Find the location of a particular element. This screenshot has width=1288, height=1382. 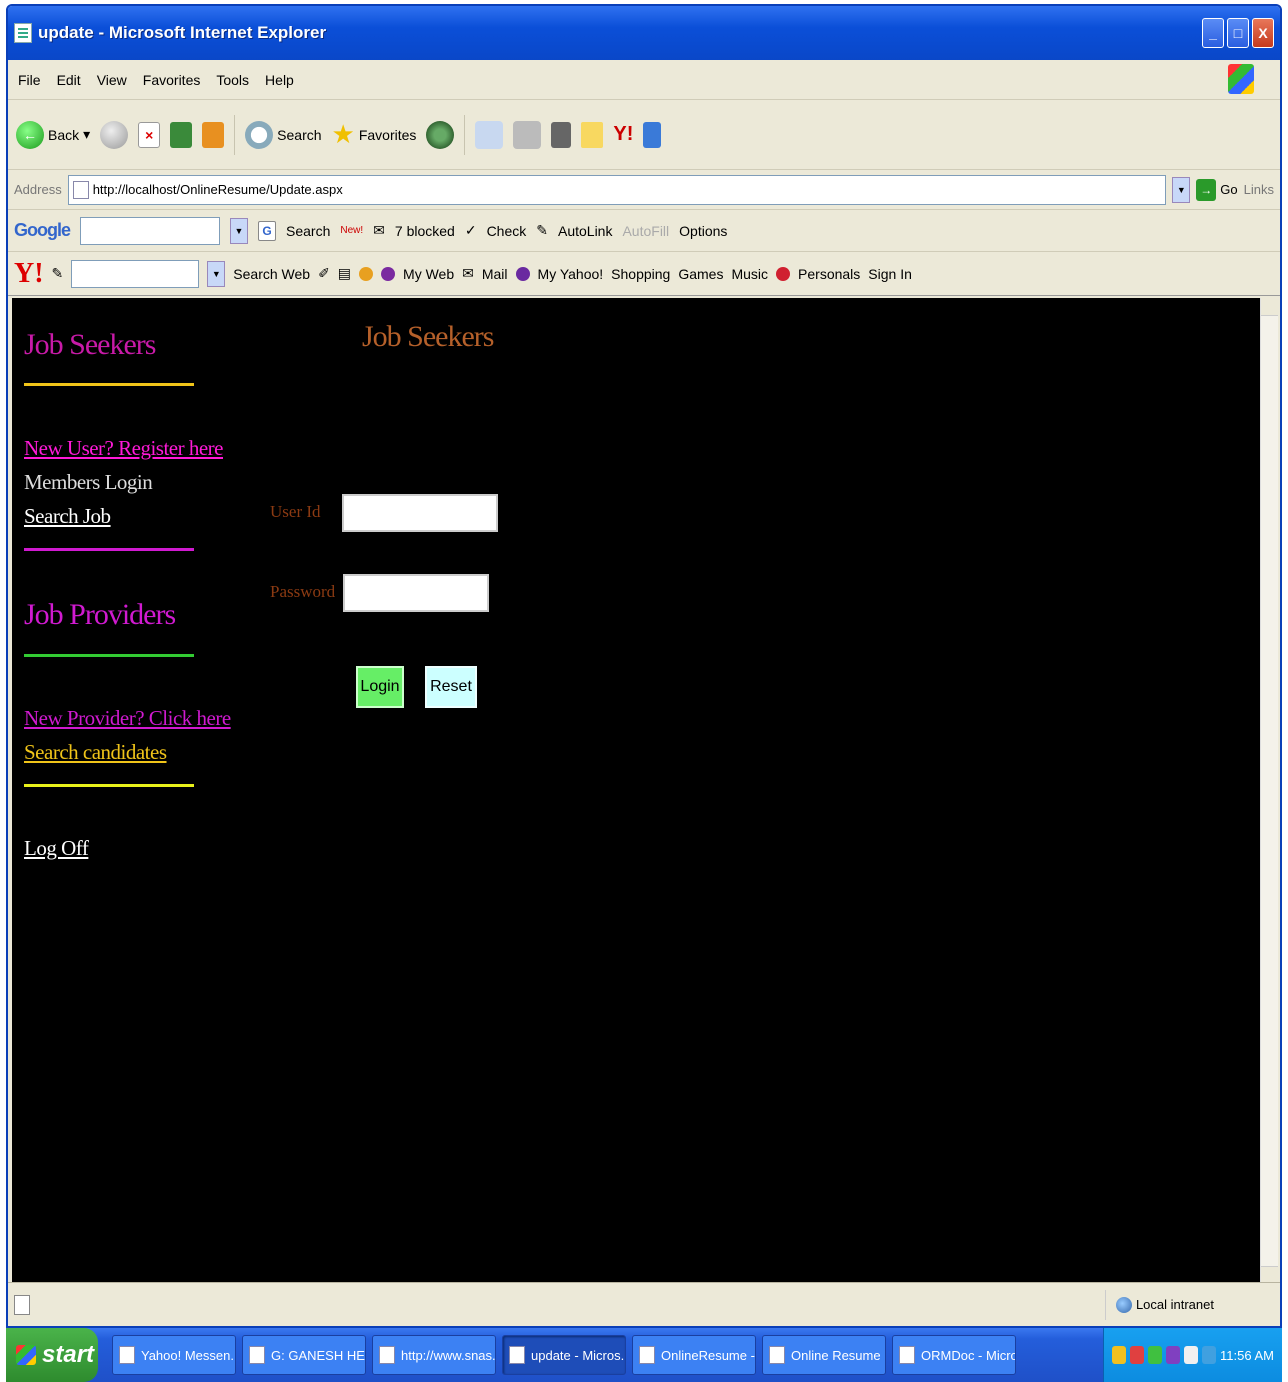

mail-button: Mail is located at coordinates (495, 274).